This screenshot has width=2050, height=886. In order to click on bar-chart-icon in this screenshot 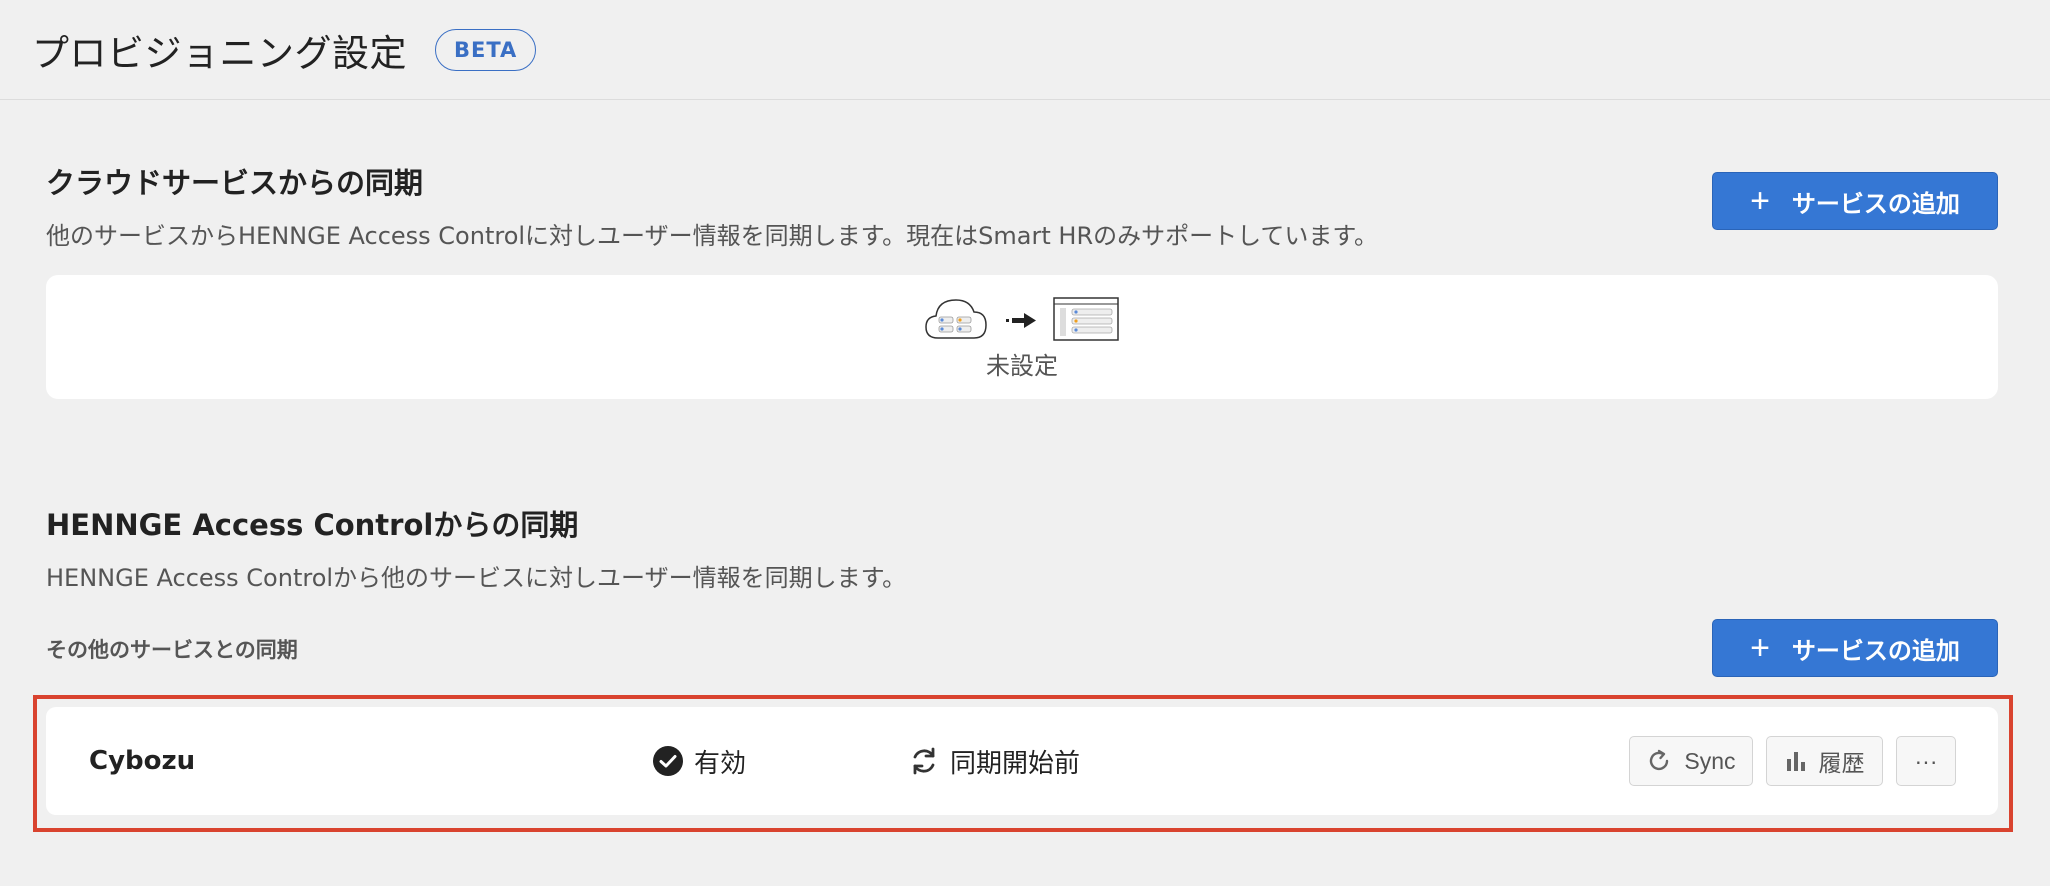, I will do `click(1795, 761)`.